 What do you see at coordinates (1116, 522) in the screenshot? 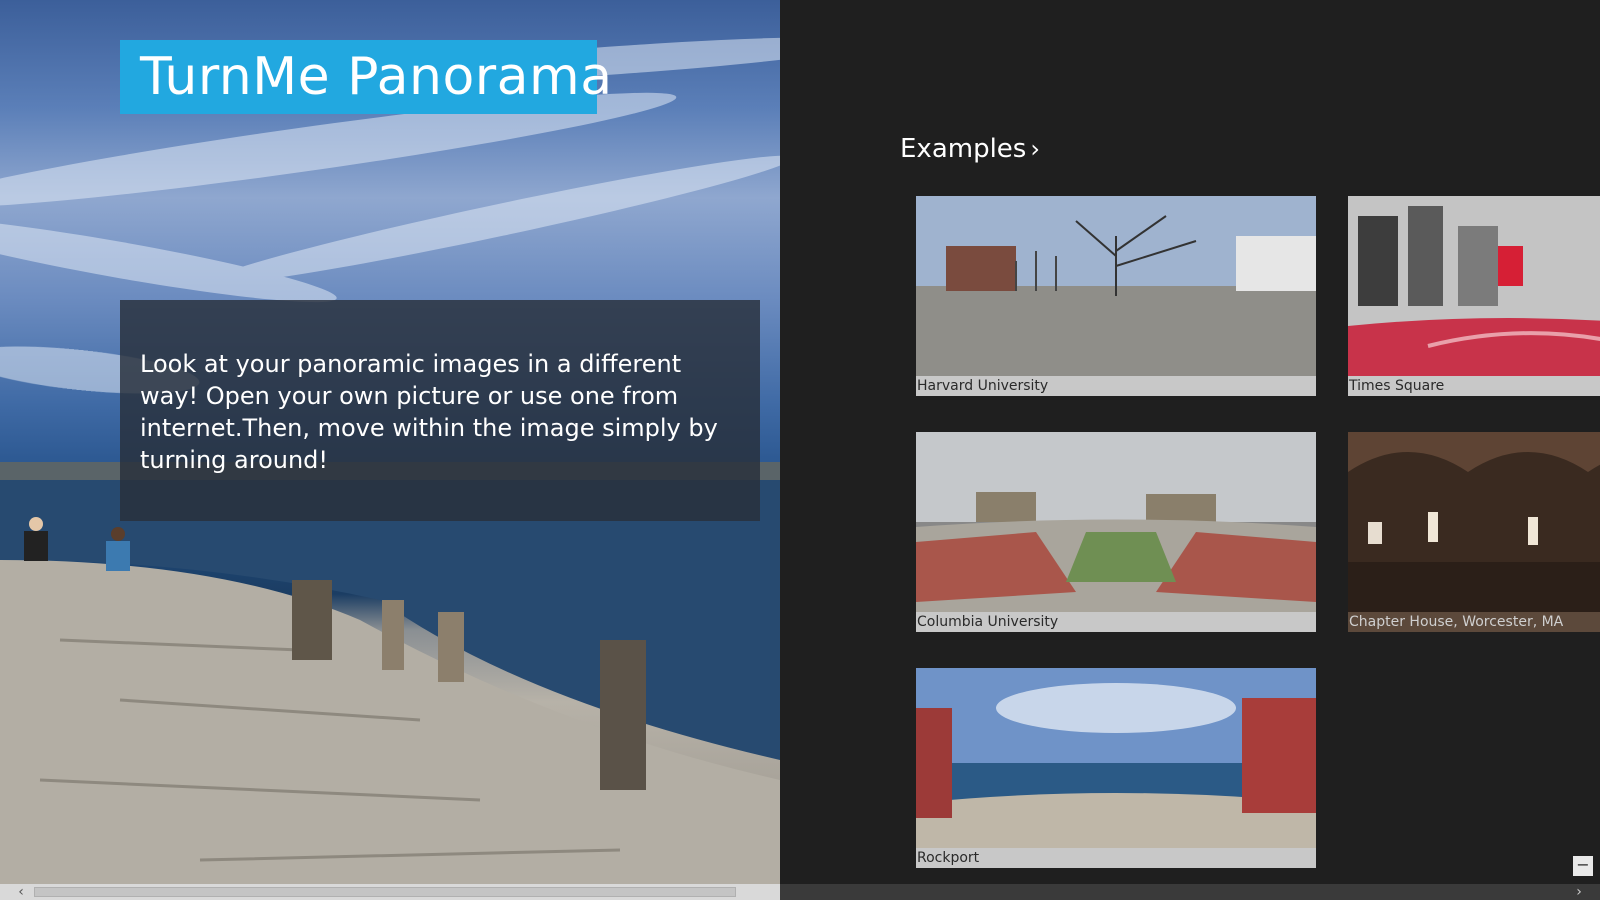
I see `columbia-thumbnail` at bounding box center [1116, 522].